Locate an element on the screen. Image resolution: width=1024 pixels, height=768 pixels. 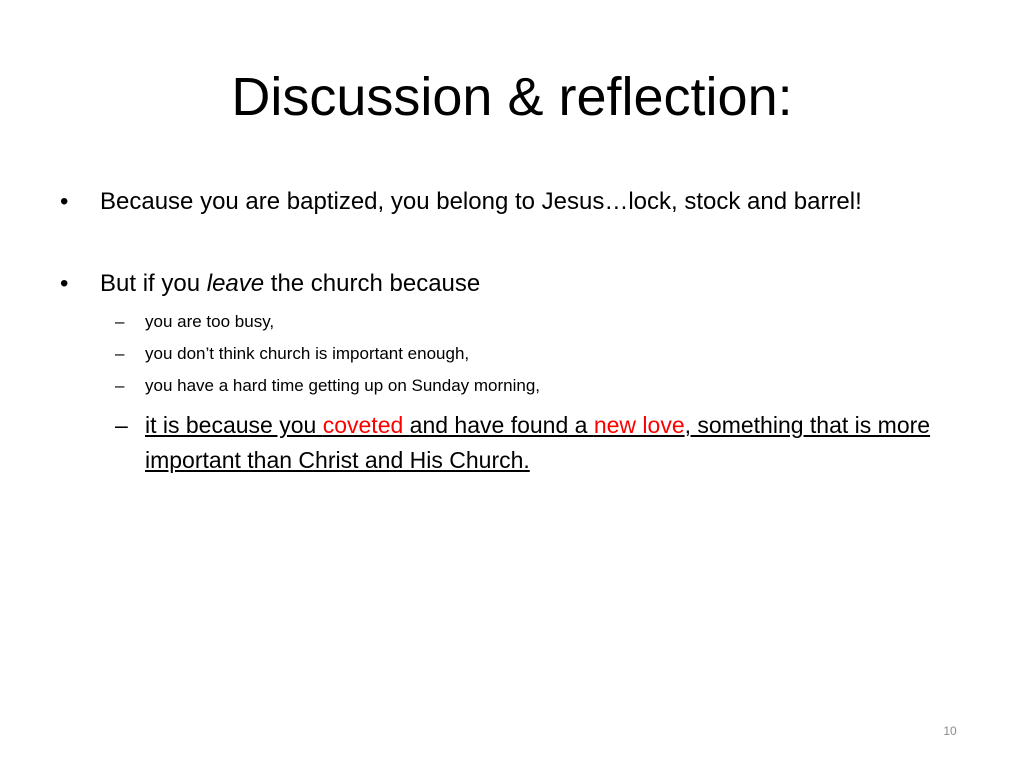
sub-bullet-text: you are too busy, is located at coordinates (210, 321).